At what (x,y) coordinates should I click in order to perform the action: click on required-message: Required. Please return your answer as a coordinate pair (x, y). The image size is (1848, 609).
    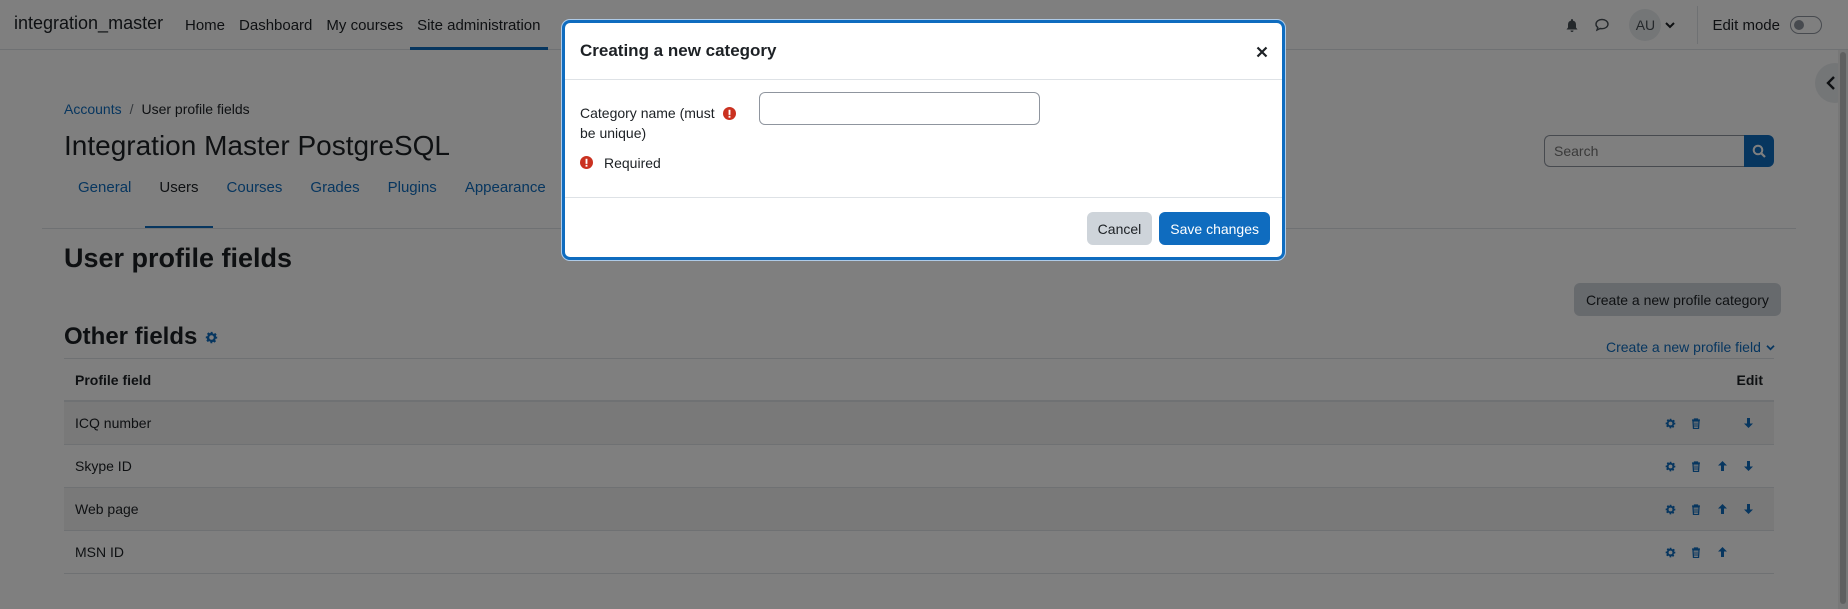
    Looking at the image, I should click on (632, 163).